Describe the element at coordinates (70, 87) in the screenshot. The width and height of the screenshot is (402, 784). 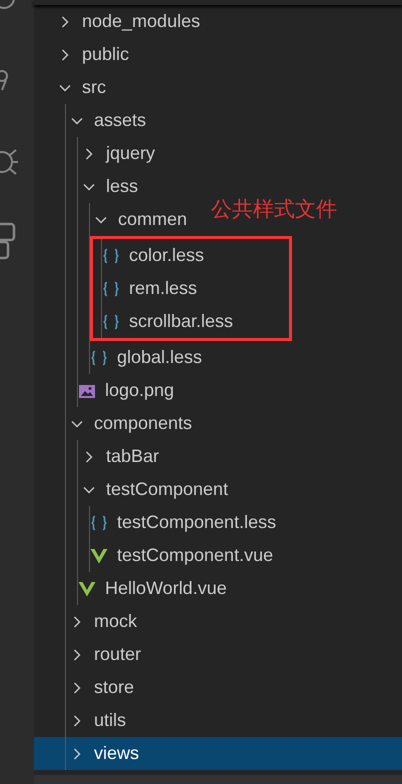
I see `tree-item: src` at that location.